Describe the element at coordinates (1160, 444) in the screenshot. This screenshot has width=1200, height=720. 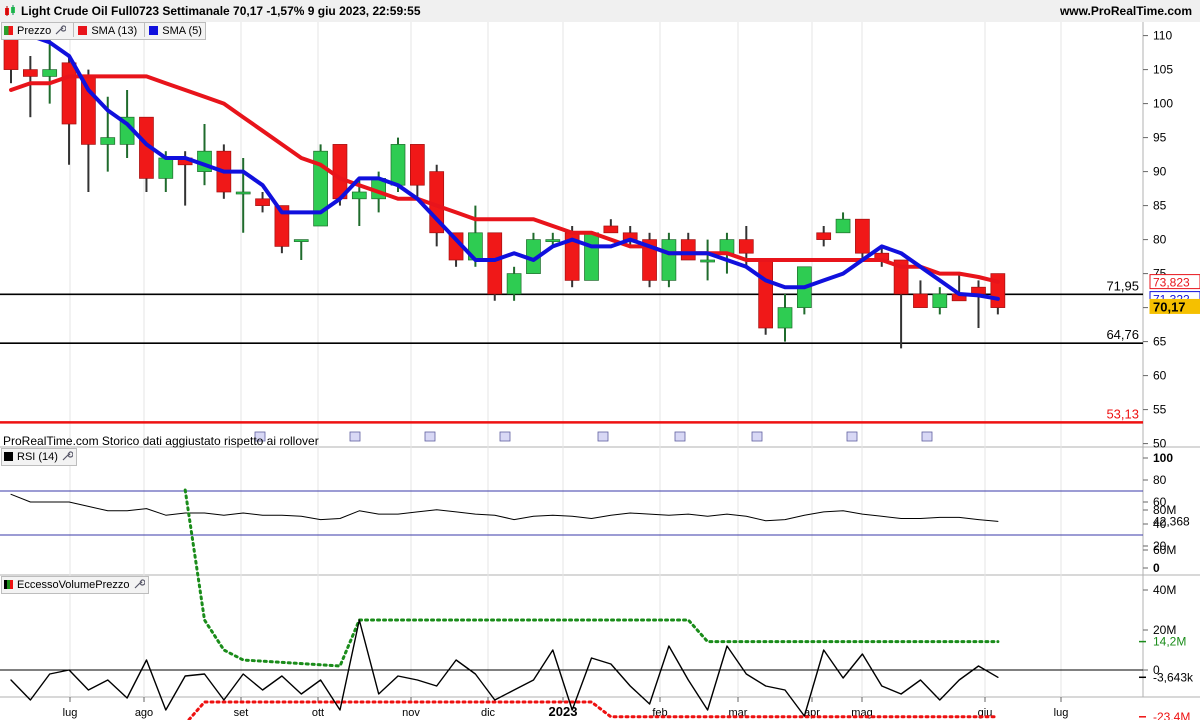
I see `y-tick-label: 50` at that location.